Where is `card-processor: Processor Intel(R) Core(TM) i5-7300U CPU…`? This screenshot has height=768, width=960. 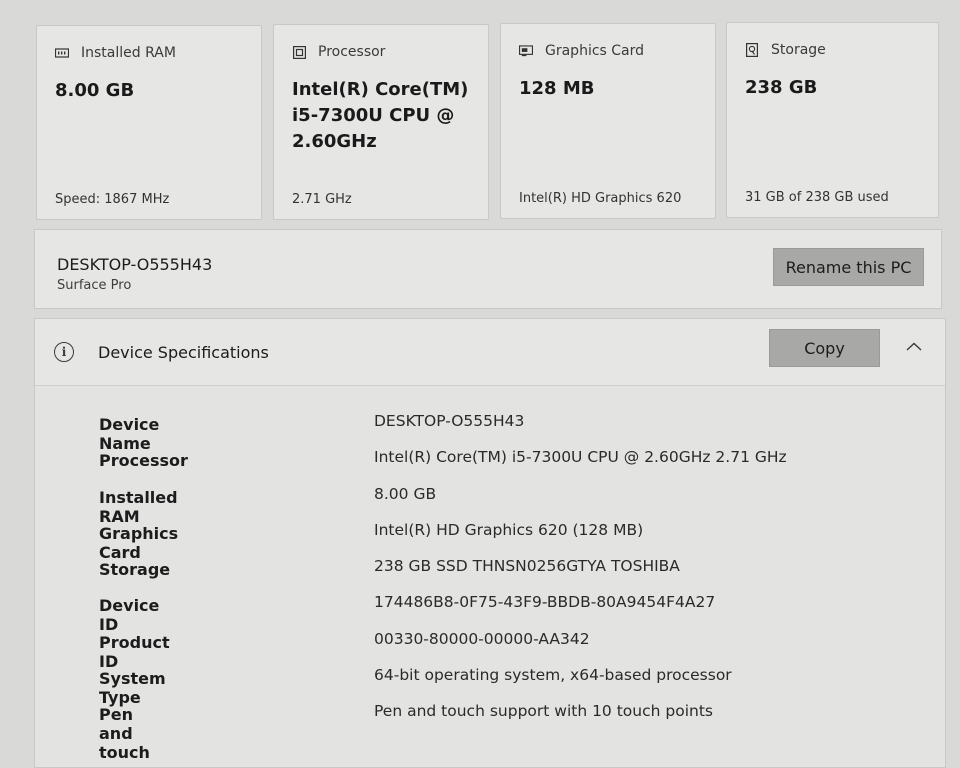
card-processor: Processor Intel(R) Core(TM) i5-7300U CPU… is located at coordinates (381, 122).